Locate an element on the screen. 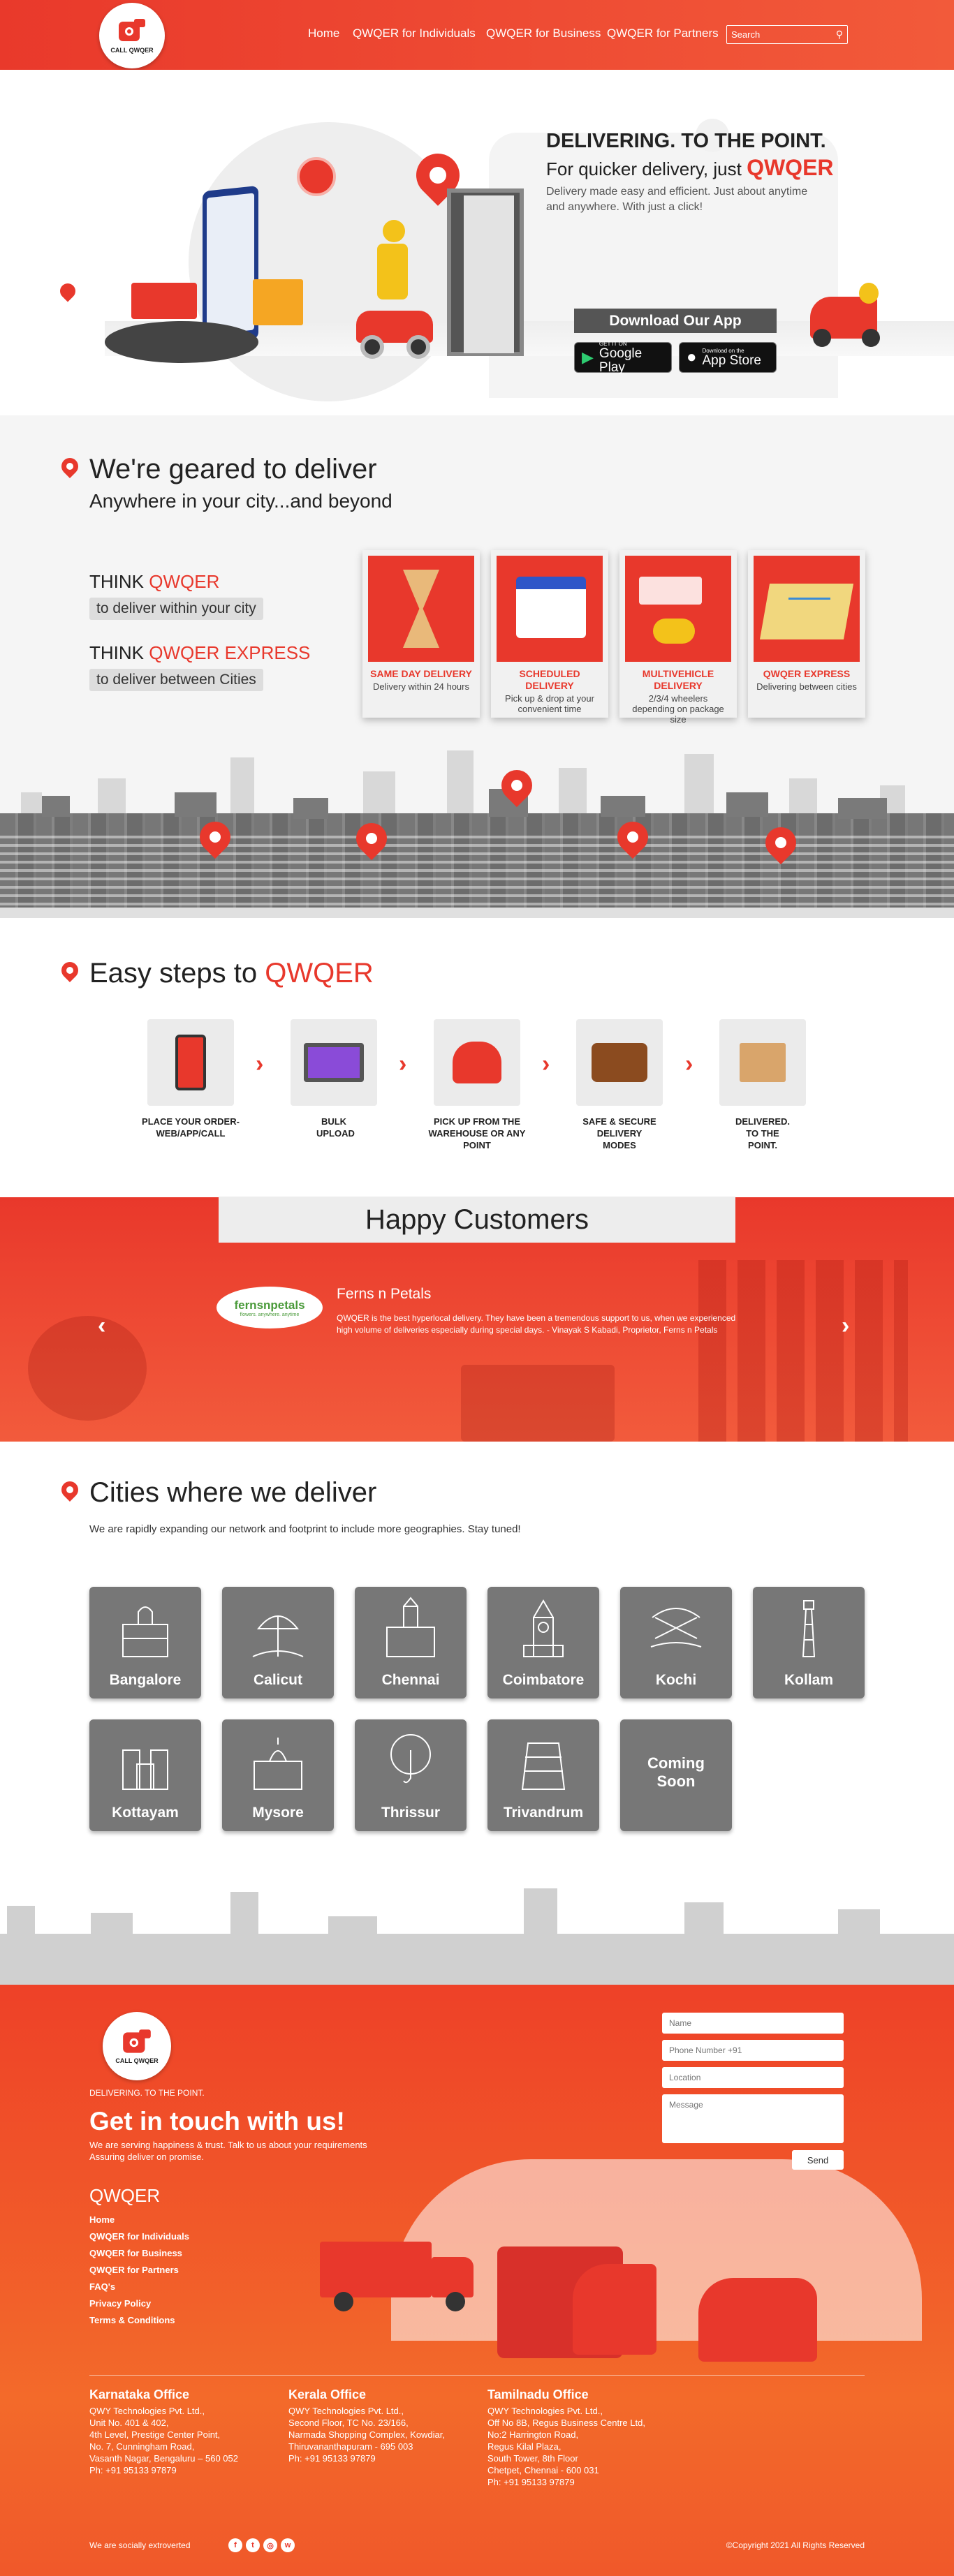 This screenshot has height=2576, width=954. cities-title: Cities where we deliver is located at coordinates (233, 1492).